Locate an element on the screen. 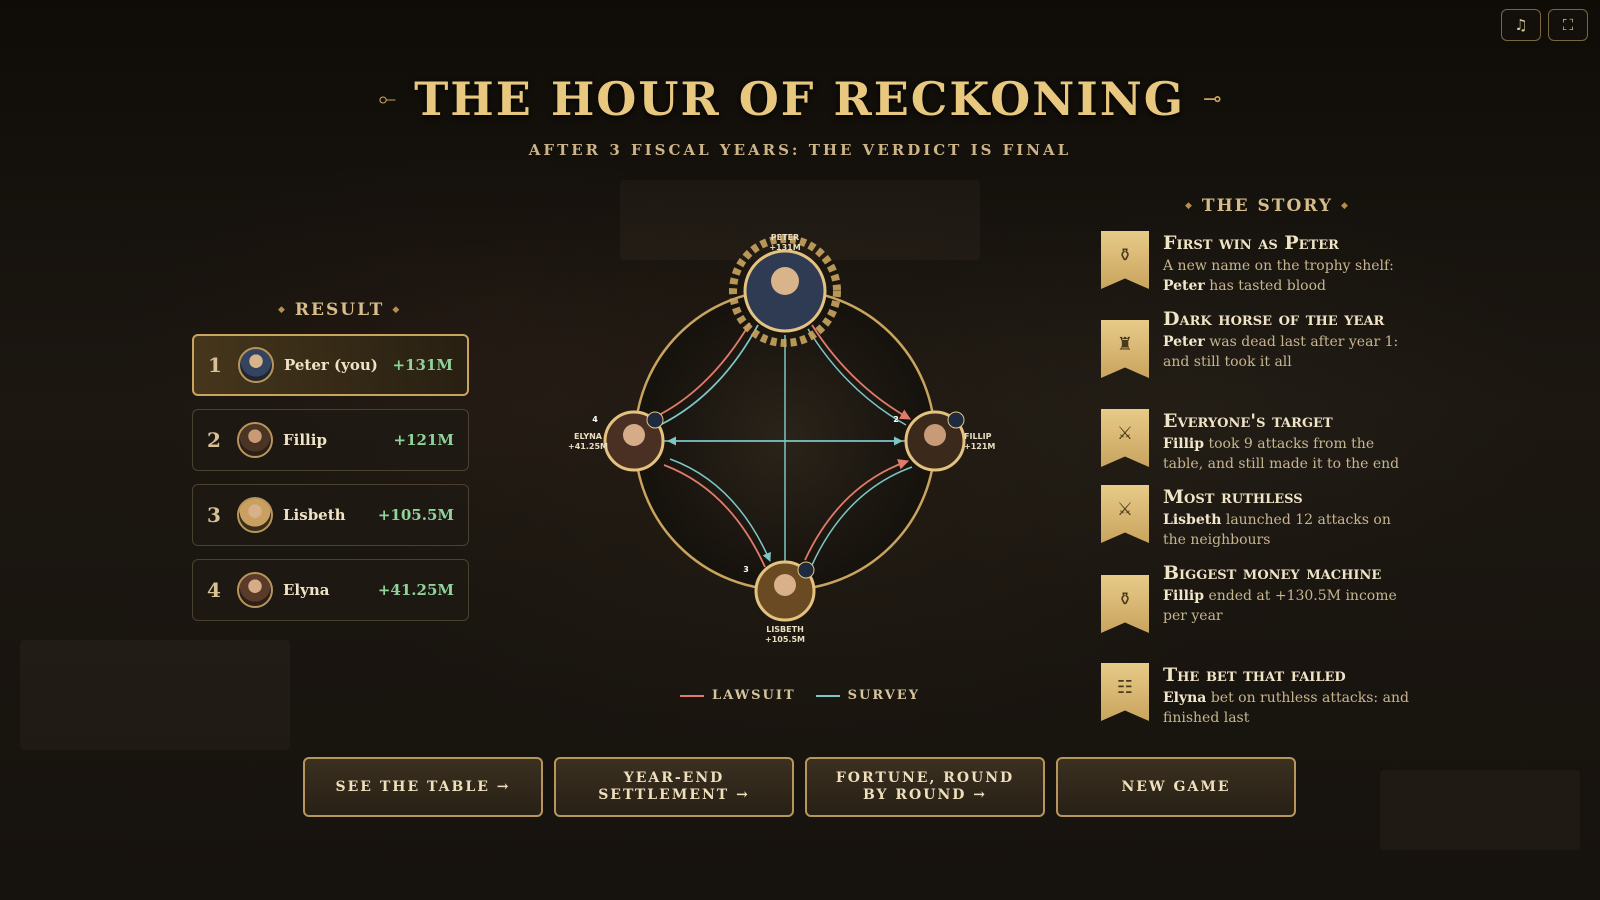 This screenshot has height=900, width=1600. node-lisbeth is located at coordinates (785, 591).